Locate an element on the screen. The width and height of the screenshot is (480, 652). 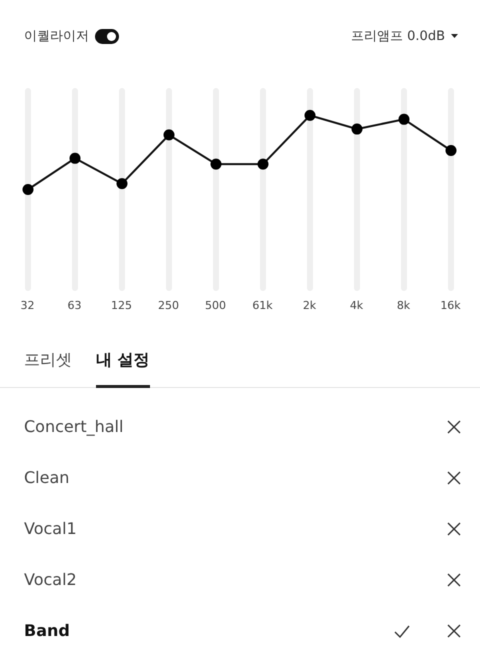
frequency-label: 125 is located at coordinates (121, 305).